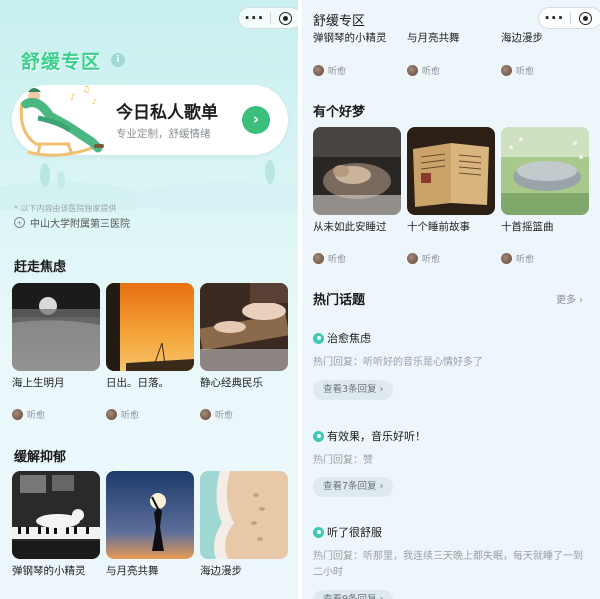 Image resolution: width=600 pixels, height=599 pixels. What do you see at coordinates (357, 171) in the screenshot?
I see `playlist-thumb-sleeping-dog` at bounding box center [357, 171].